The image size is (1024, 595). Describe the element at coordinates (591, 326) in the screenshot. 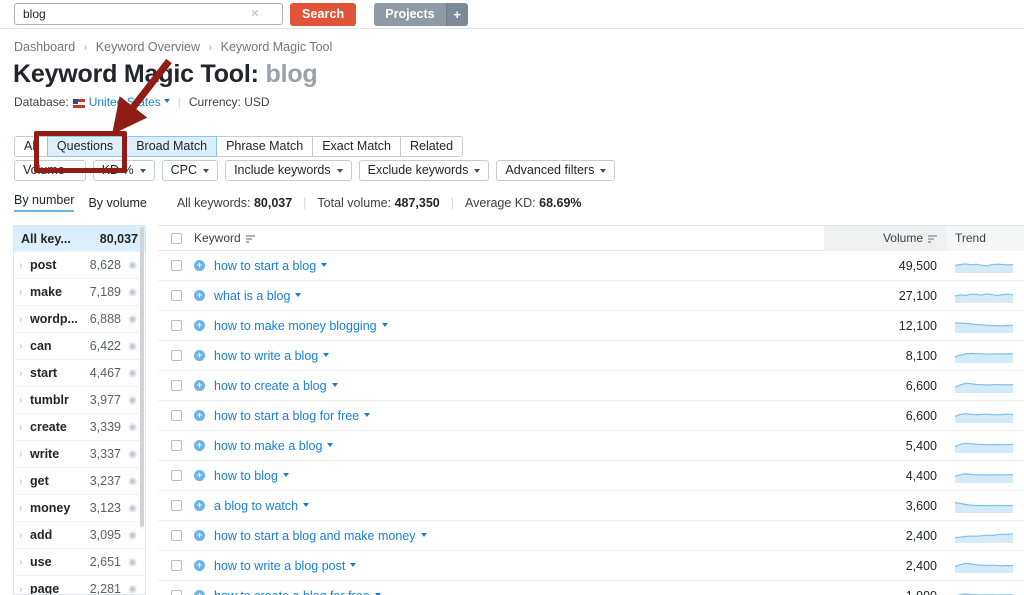

I see `table-row: + how to make money blogging 12,100` at that location.